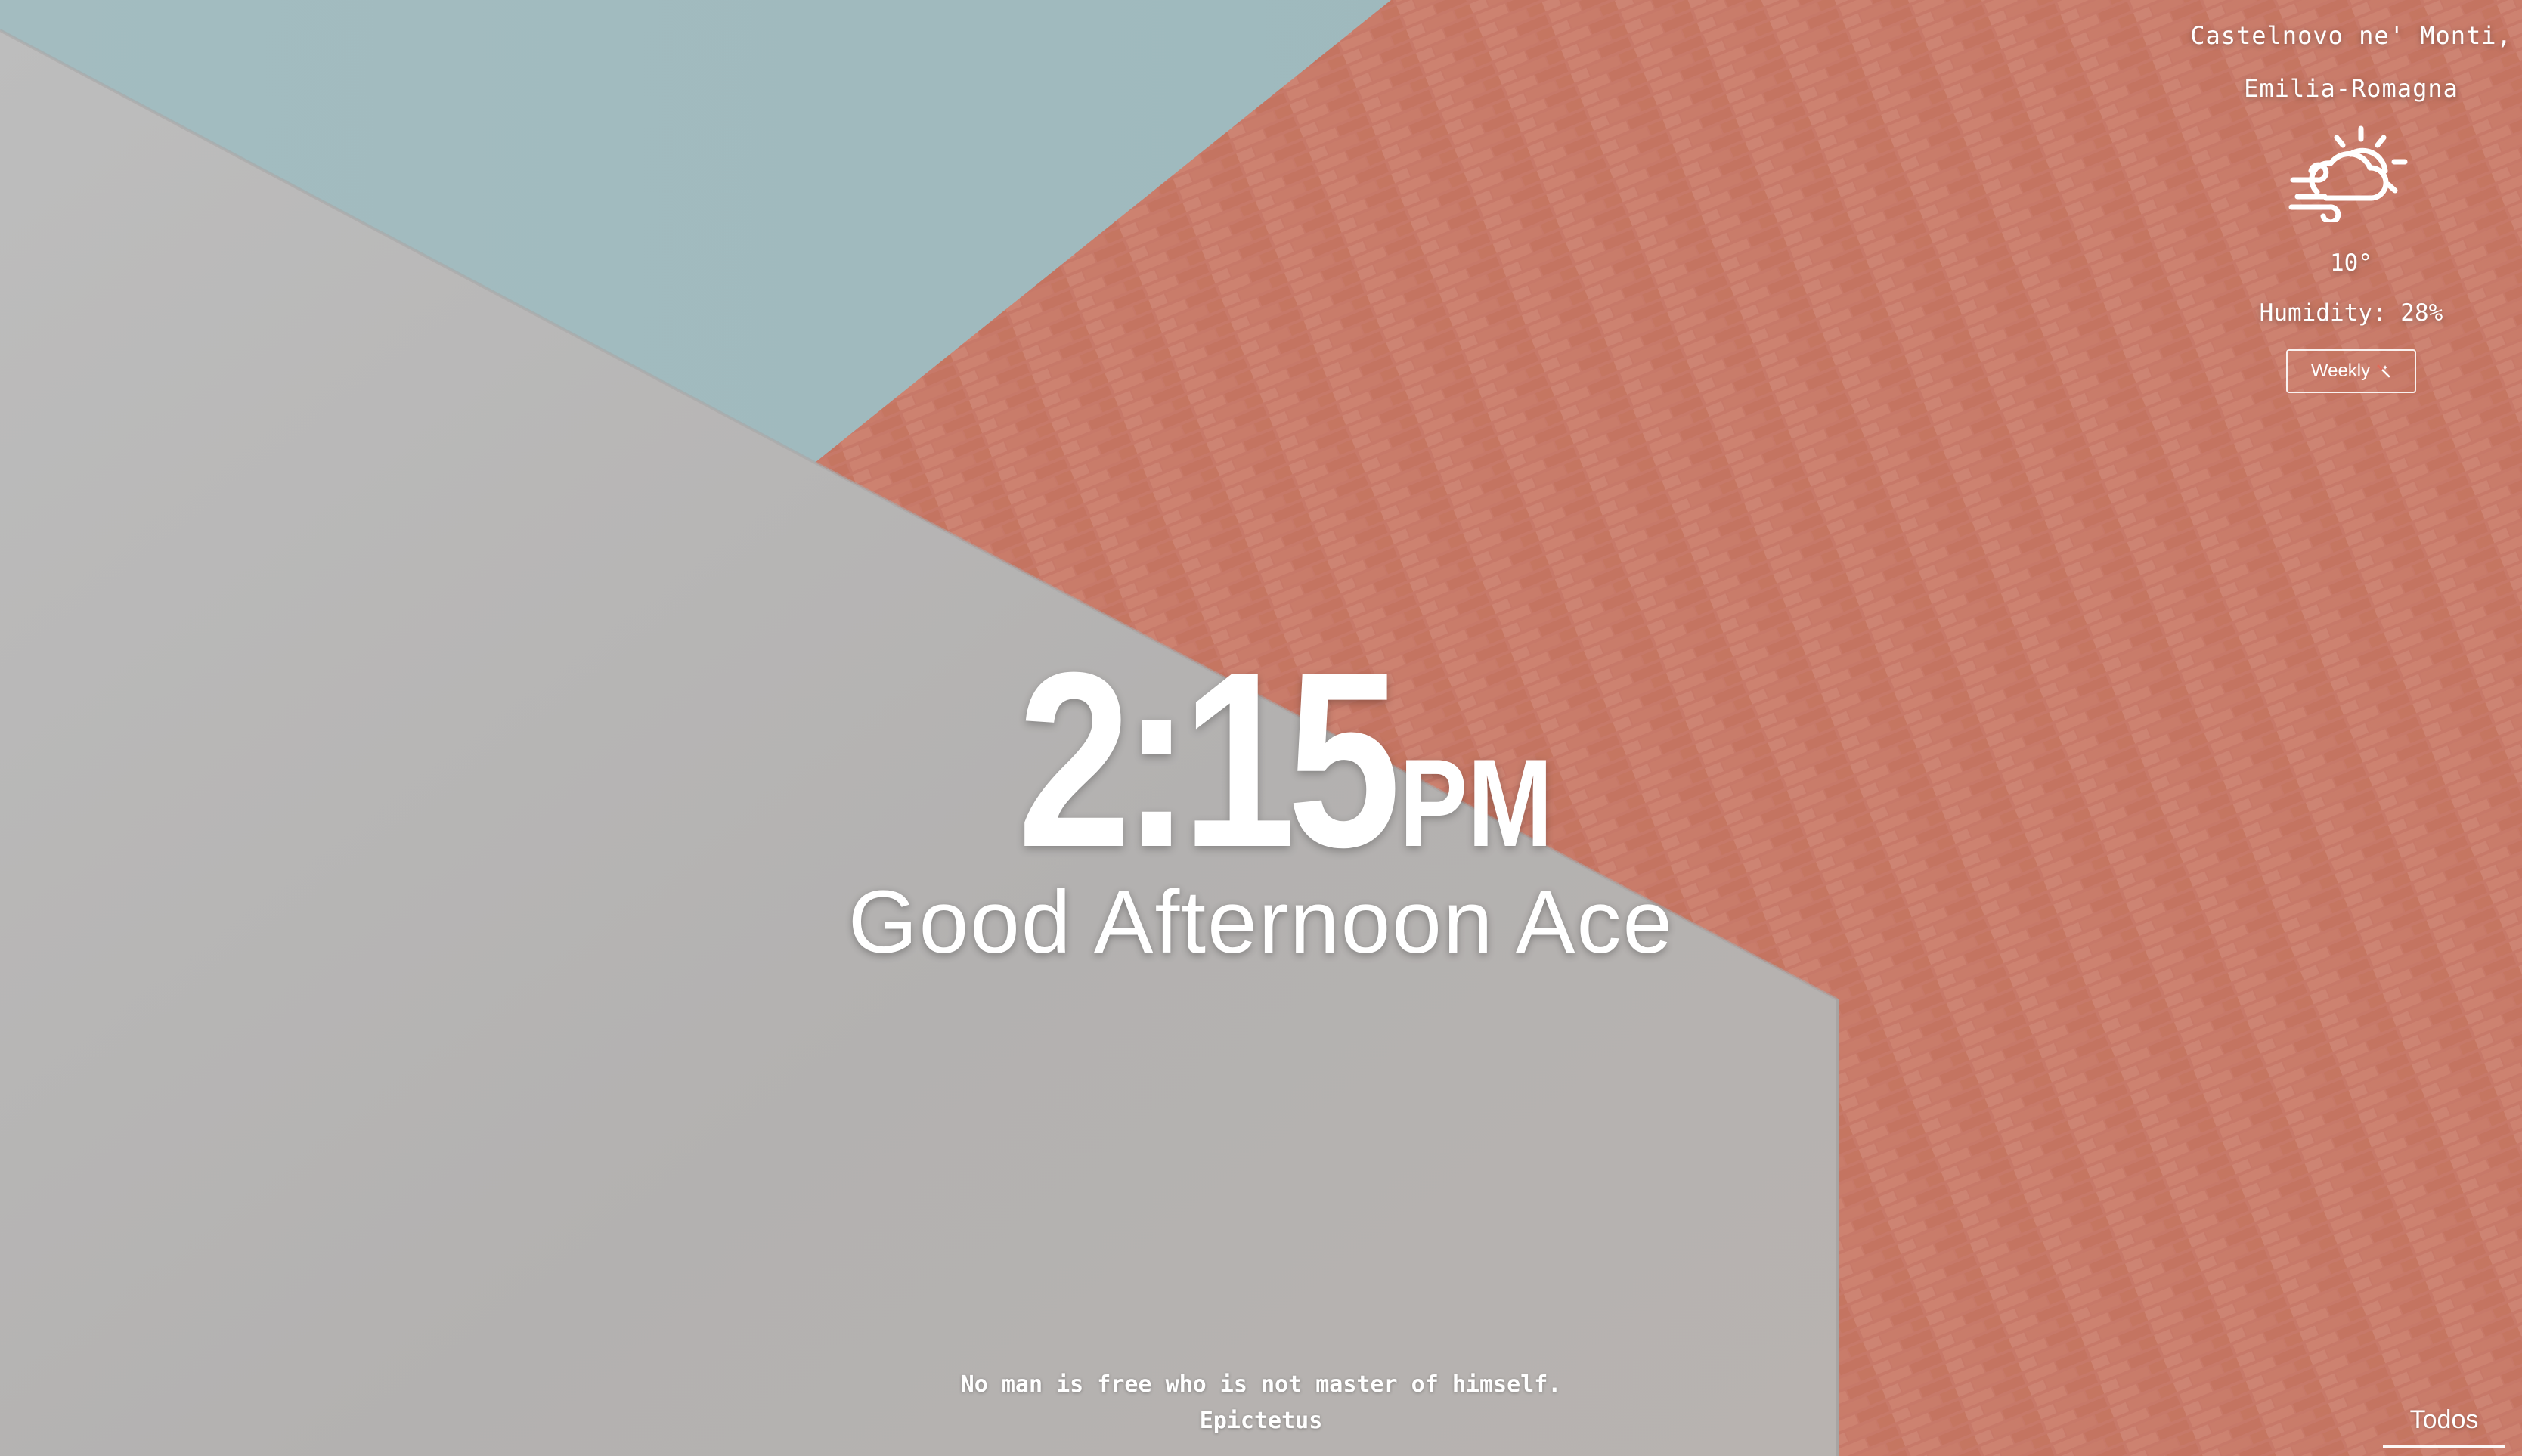 The height and width of the screenshot is (1456, 2522). I want to click on weather-humidity: Humidity: 28%, so click(2351, 313).